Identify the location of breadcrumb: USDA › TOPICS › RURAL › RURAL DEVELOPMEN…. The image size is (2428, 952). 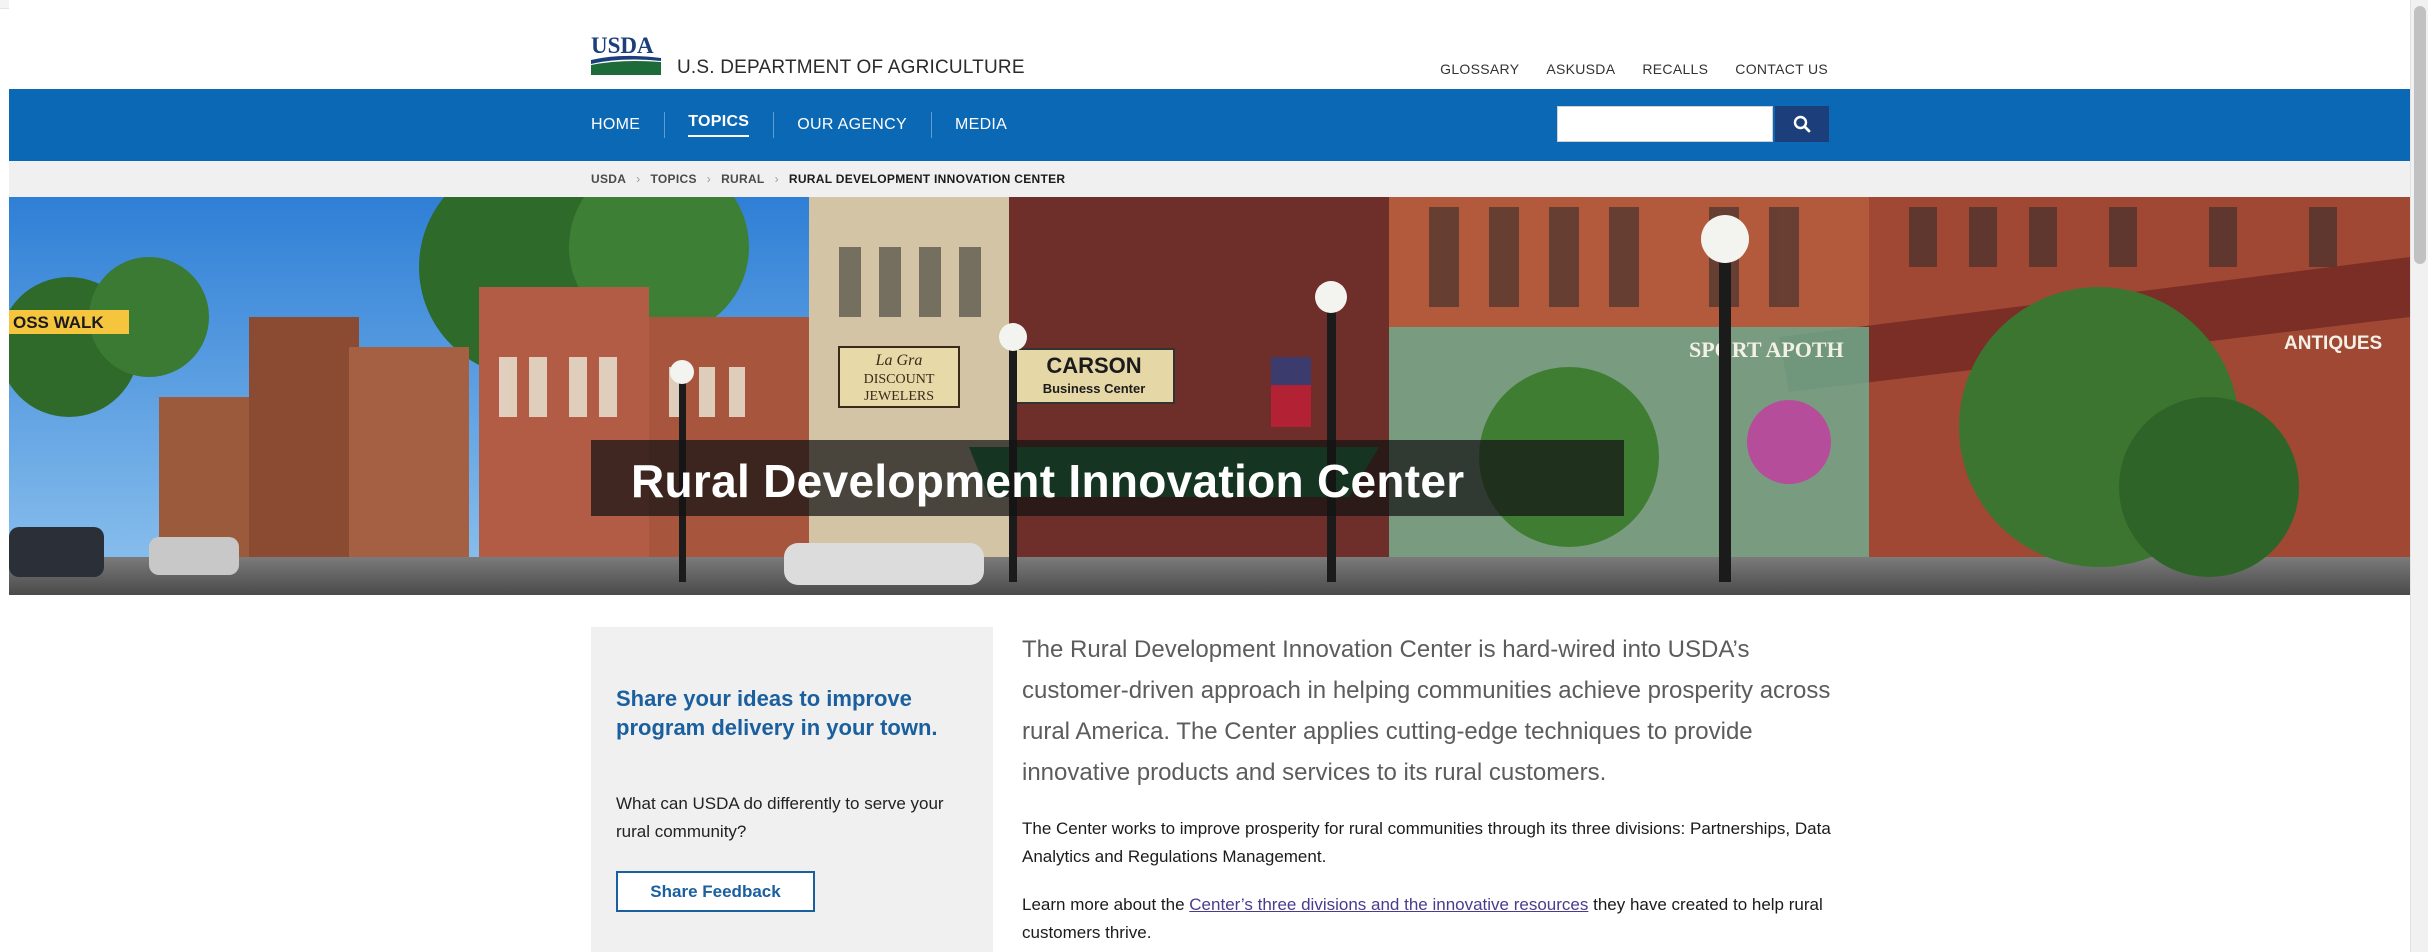
(828, 179).